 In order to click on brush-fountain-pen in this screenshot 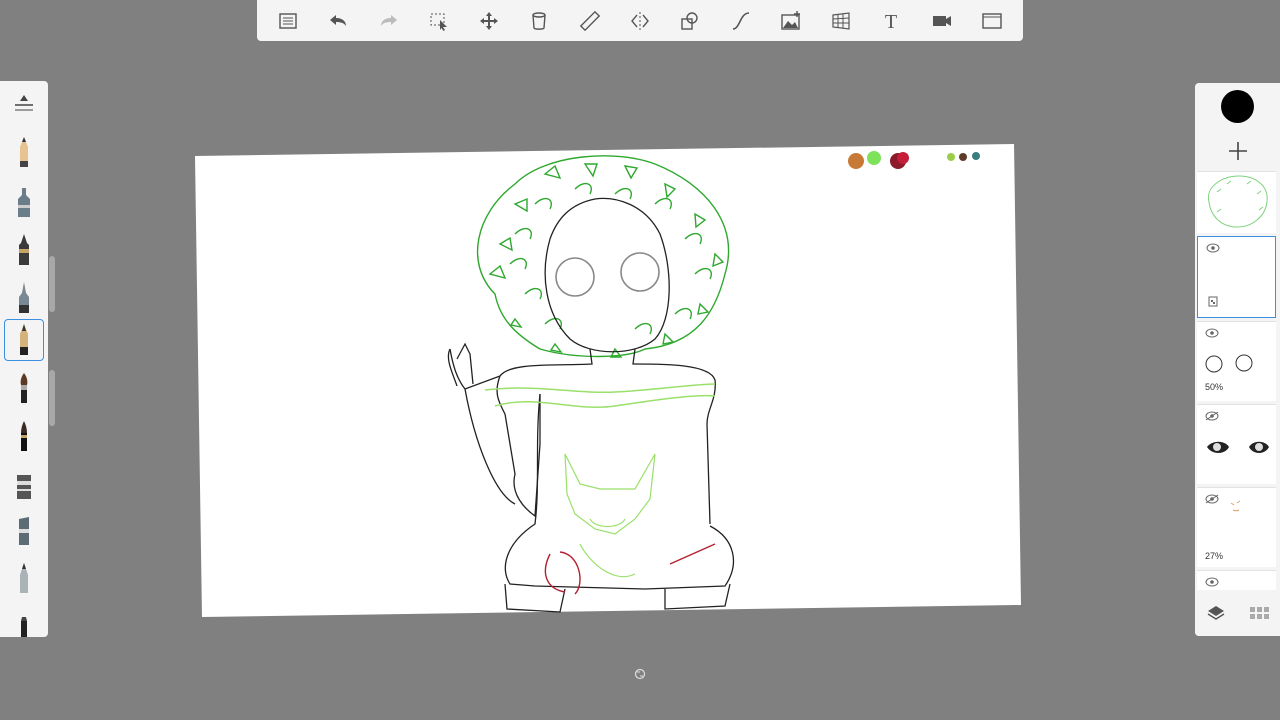, I will do `click(24, 340)`.